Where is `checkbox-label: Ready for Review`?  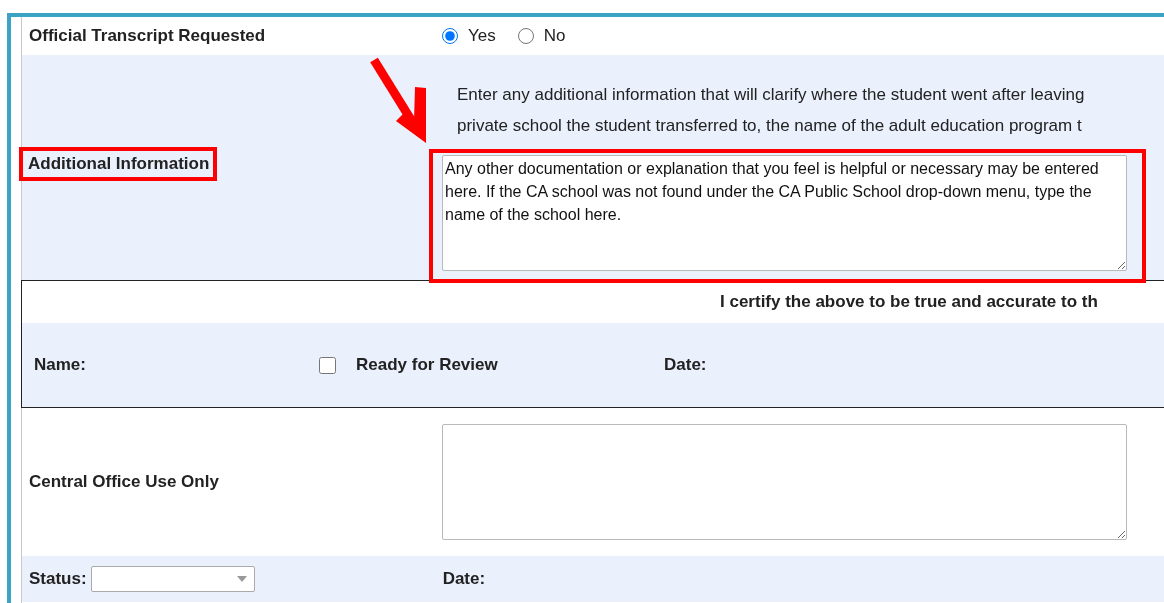 checkbox-label: Ready for Review is located at coordinates (427, 365).